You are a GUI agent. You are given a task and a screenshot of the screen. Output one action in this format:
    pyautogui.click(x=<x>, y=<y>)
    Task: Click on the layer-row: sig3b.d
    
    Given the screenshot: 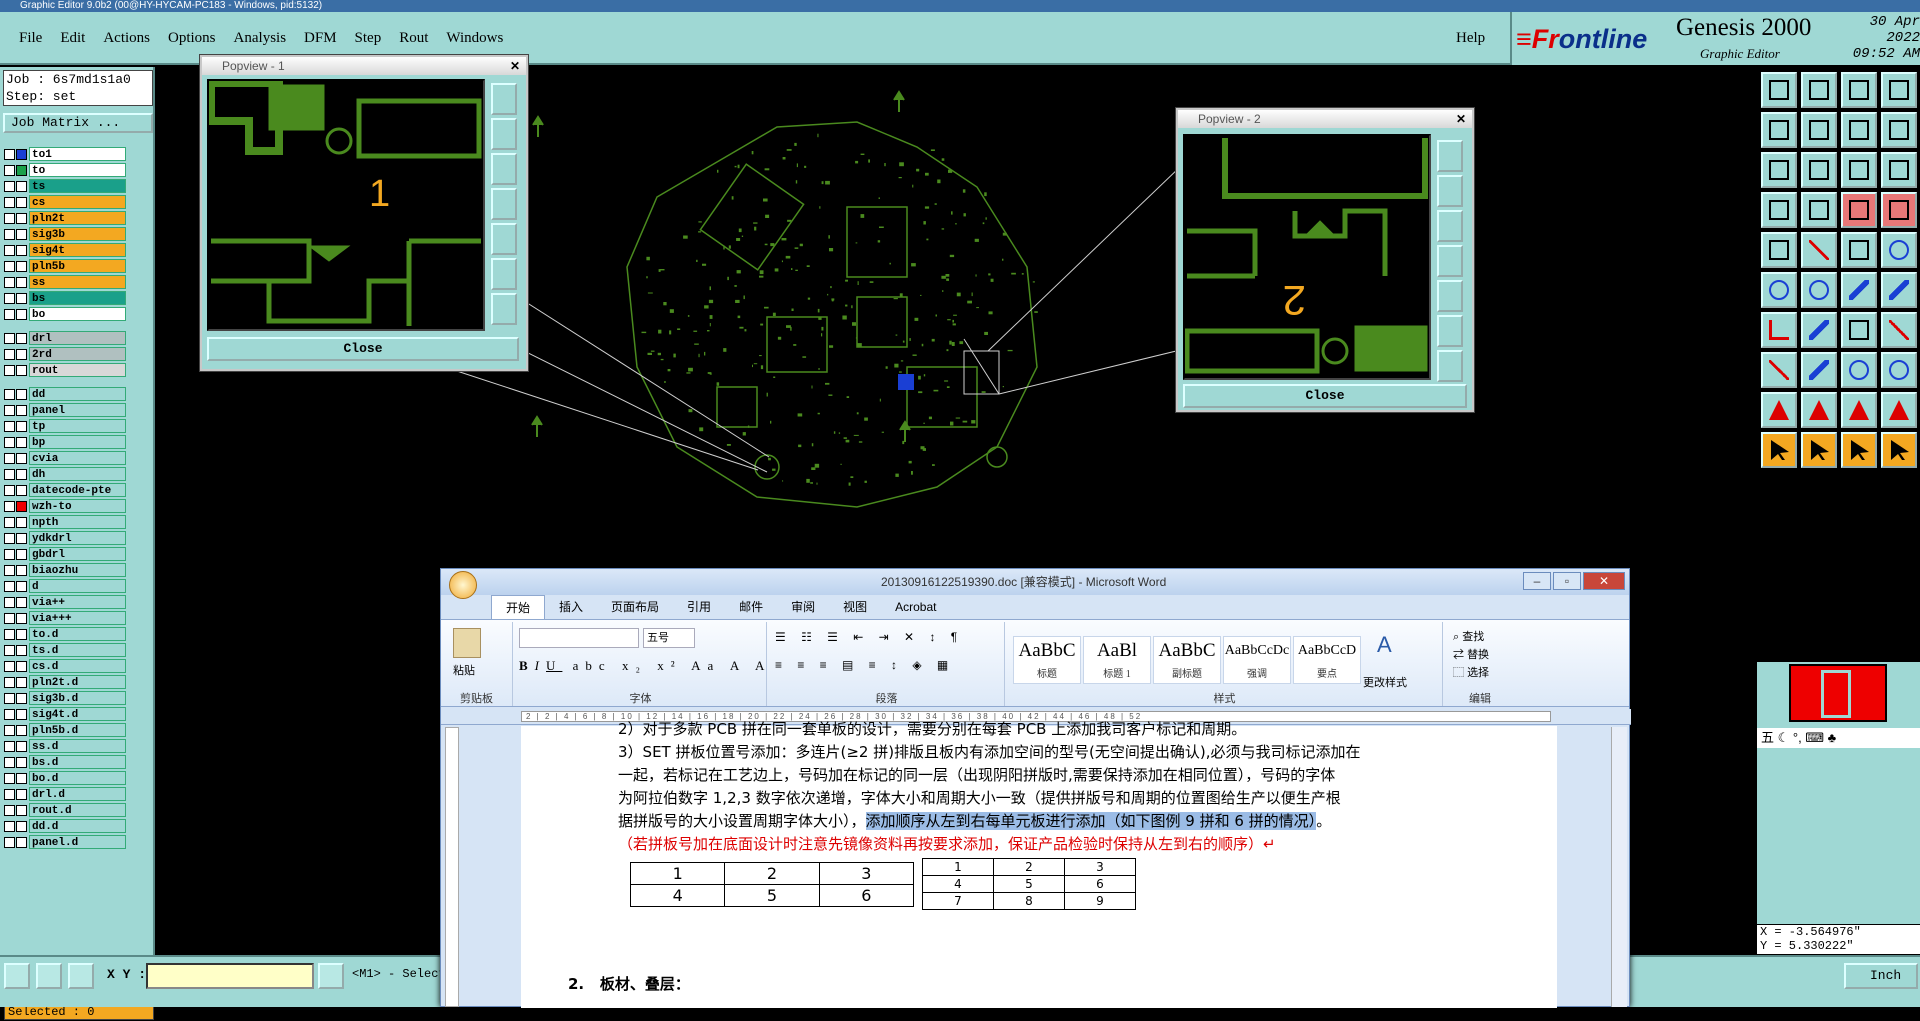 What is the action you would take?
    pyautogui.click(x=65, y=698)
    